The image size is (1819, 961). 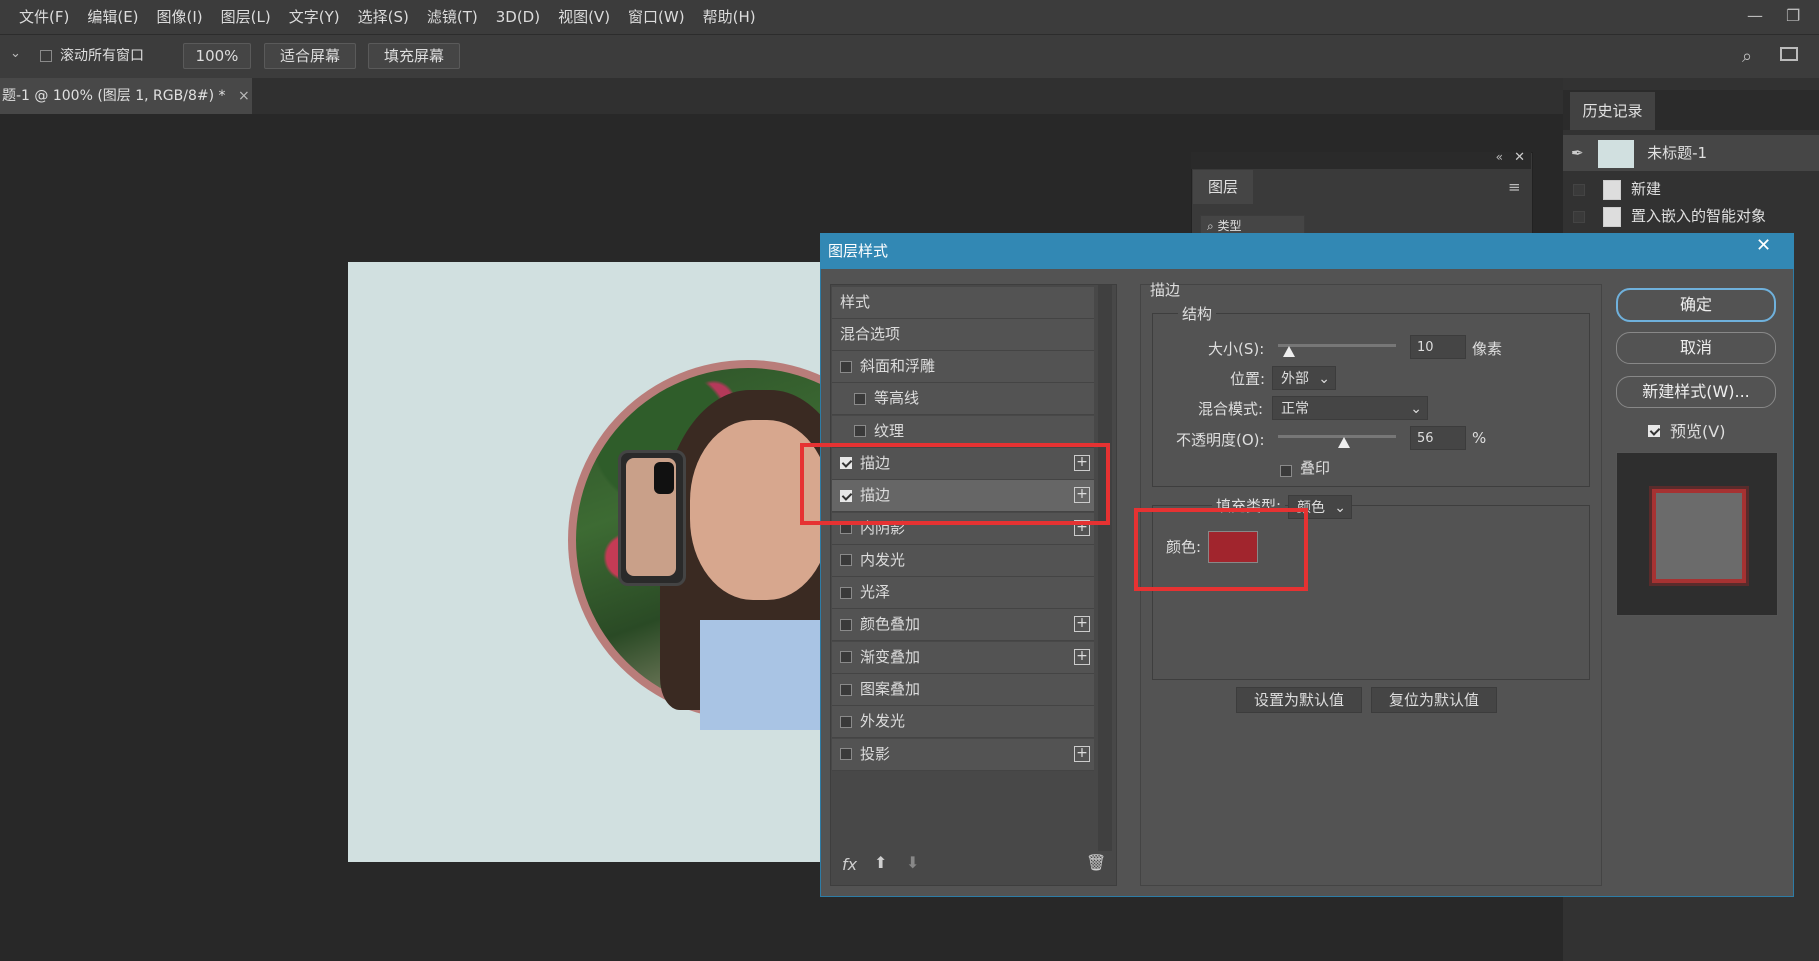 What do you see at coordinates (1789, 54) in the screenshot?
I see `workspace-icon` at bounding box center [1789, 54].